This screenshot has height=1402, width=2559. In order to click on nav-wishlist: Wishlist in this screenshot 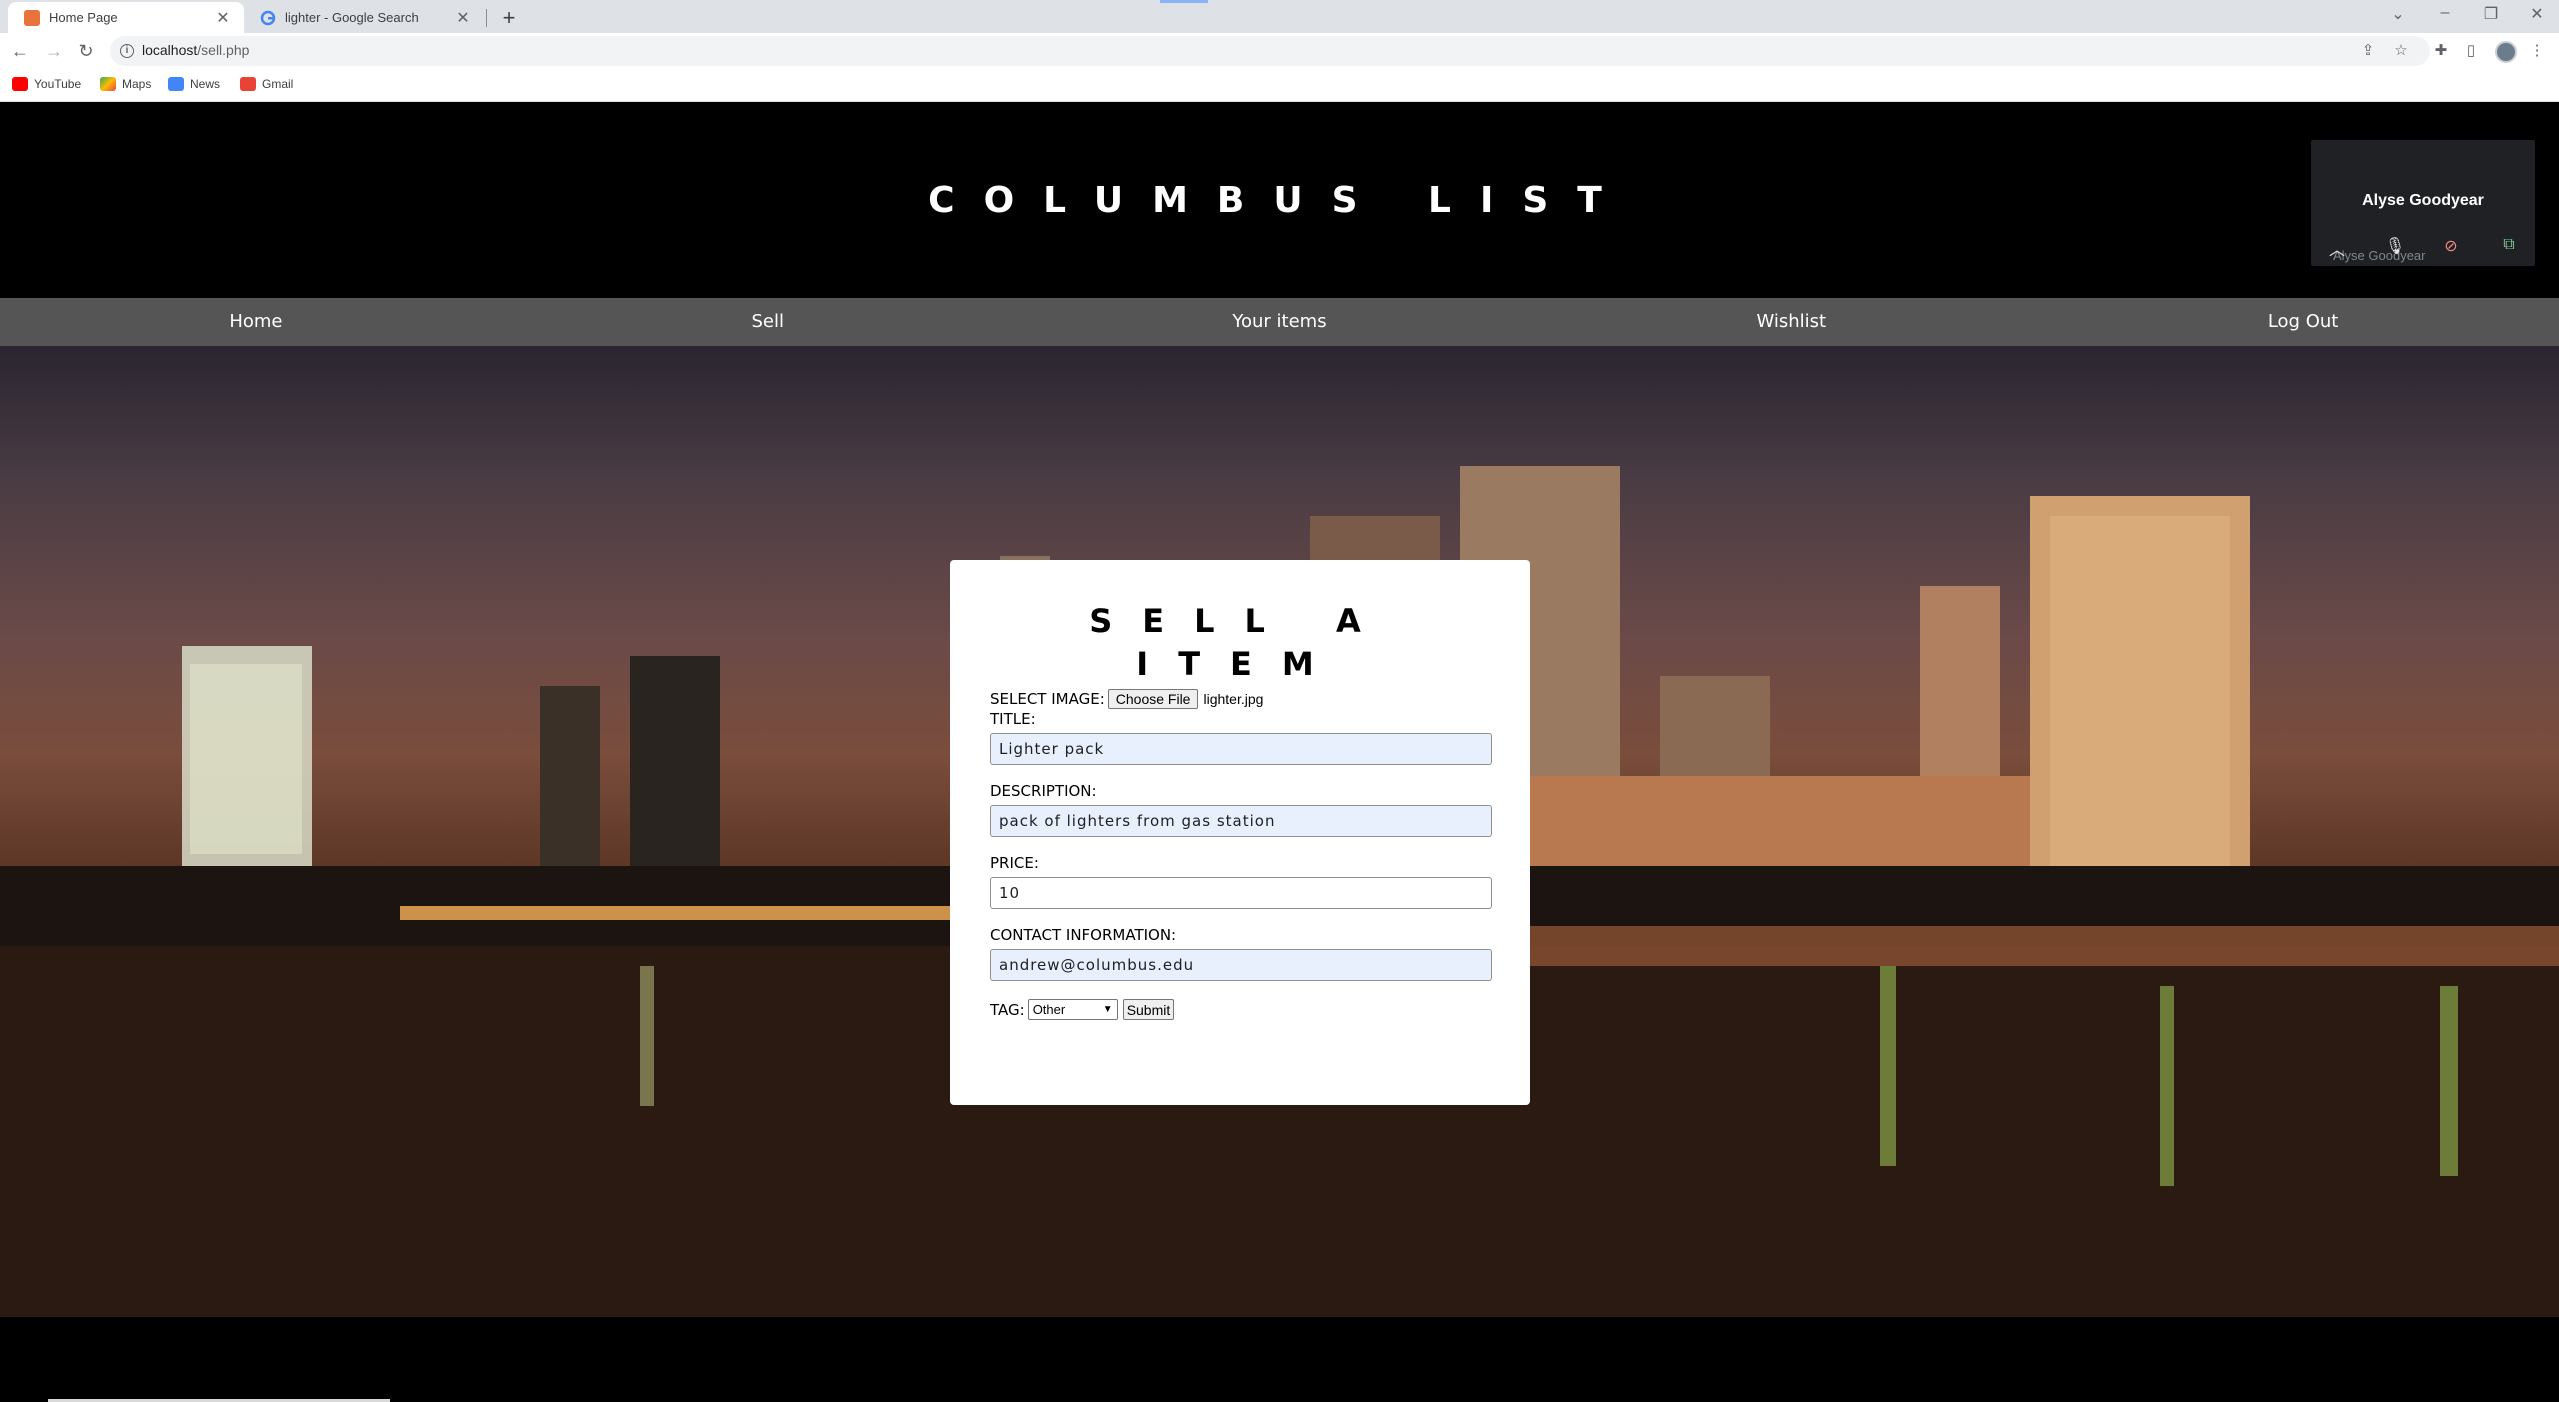, I will do `click(1791, 322)`.